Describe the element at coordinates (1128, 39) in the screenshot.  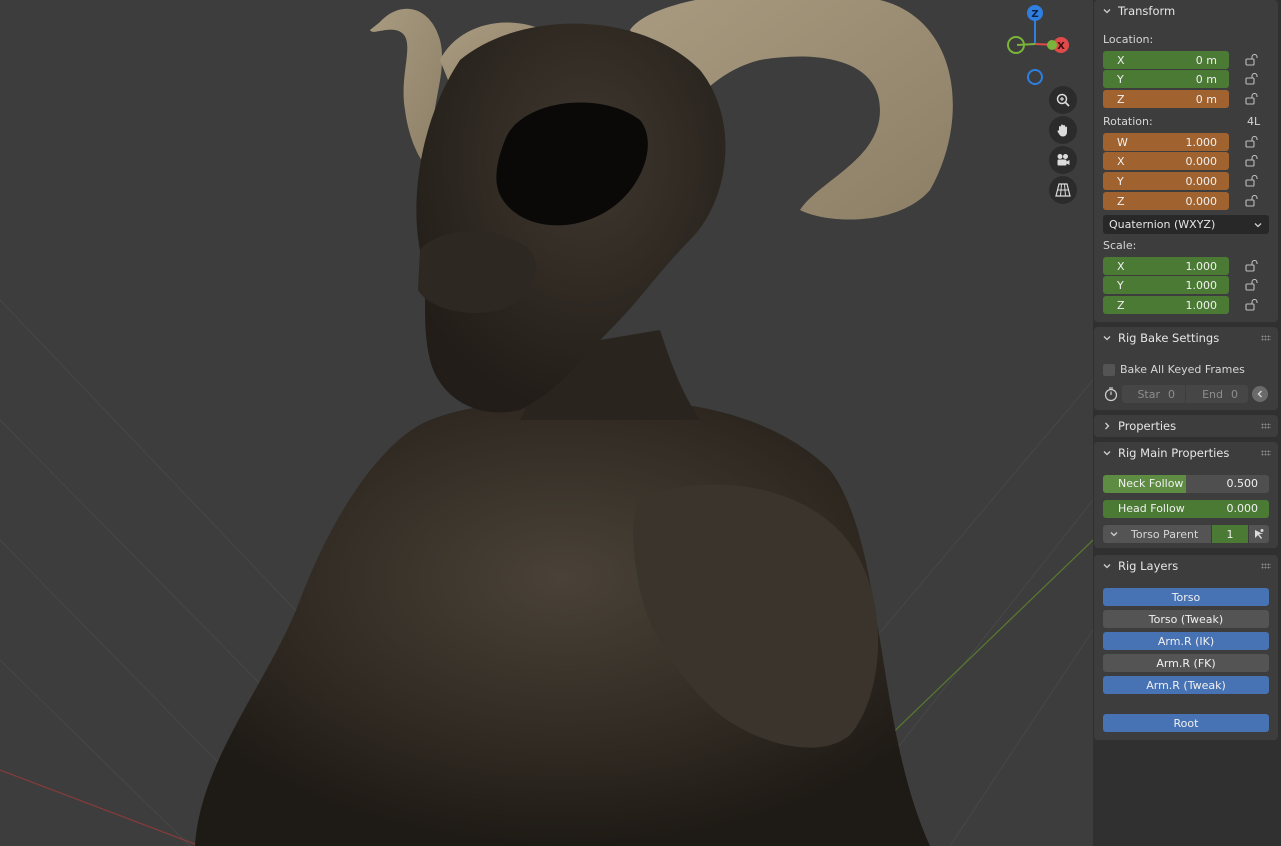
I see `location-label: Location:` at that location.